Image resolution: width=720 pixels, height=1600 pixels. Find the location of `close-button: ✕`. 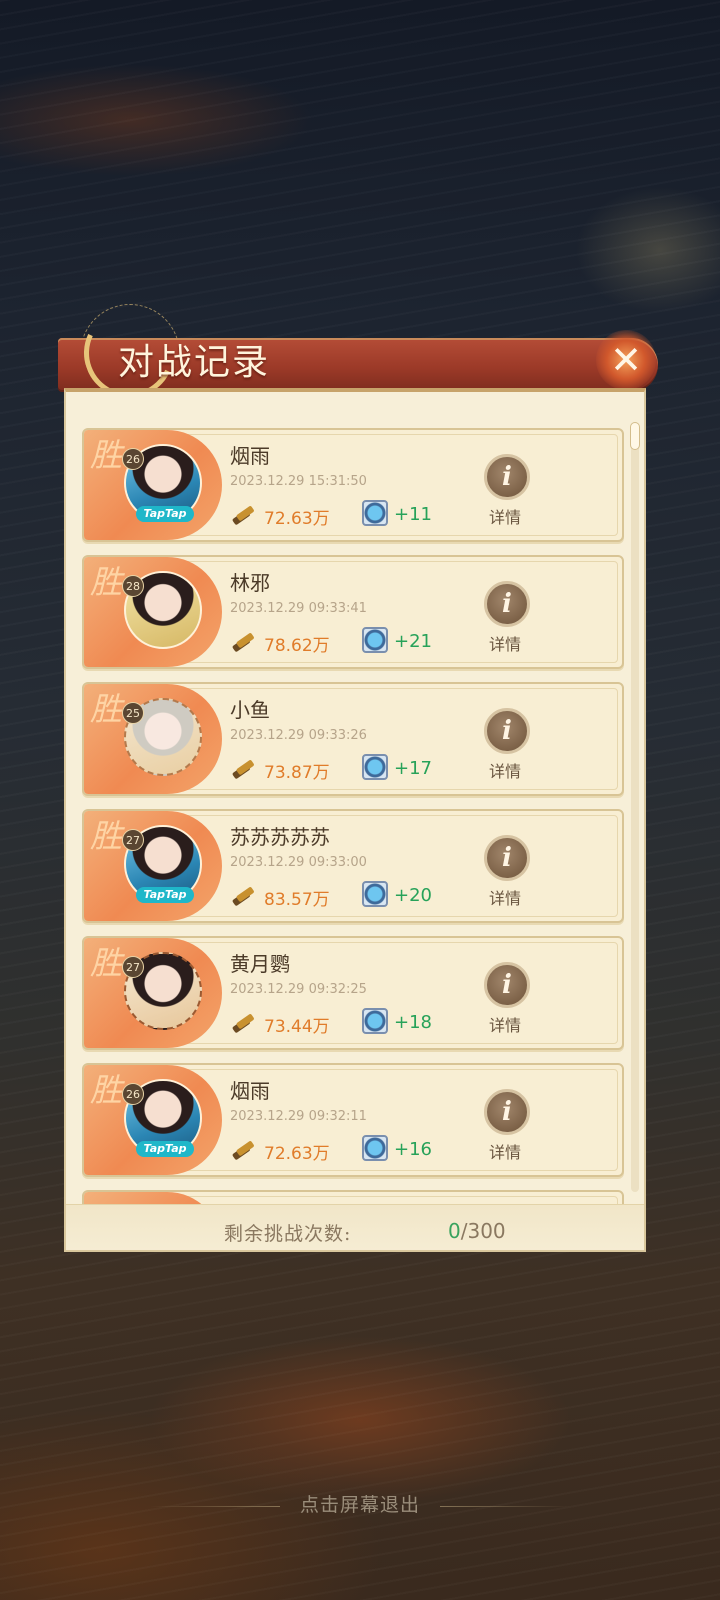

close-button: ✕ is located at coordinates (626, 360).